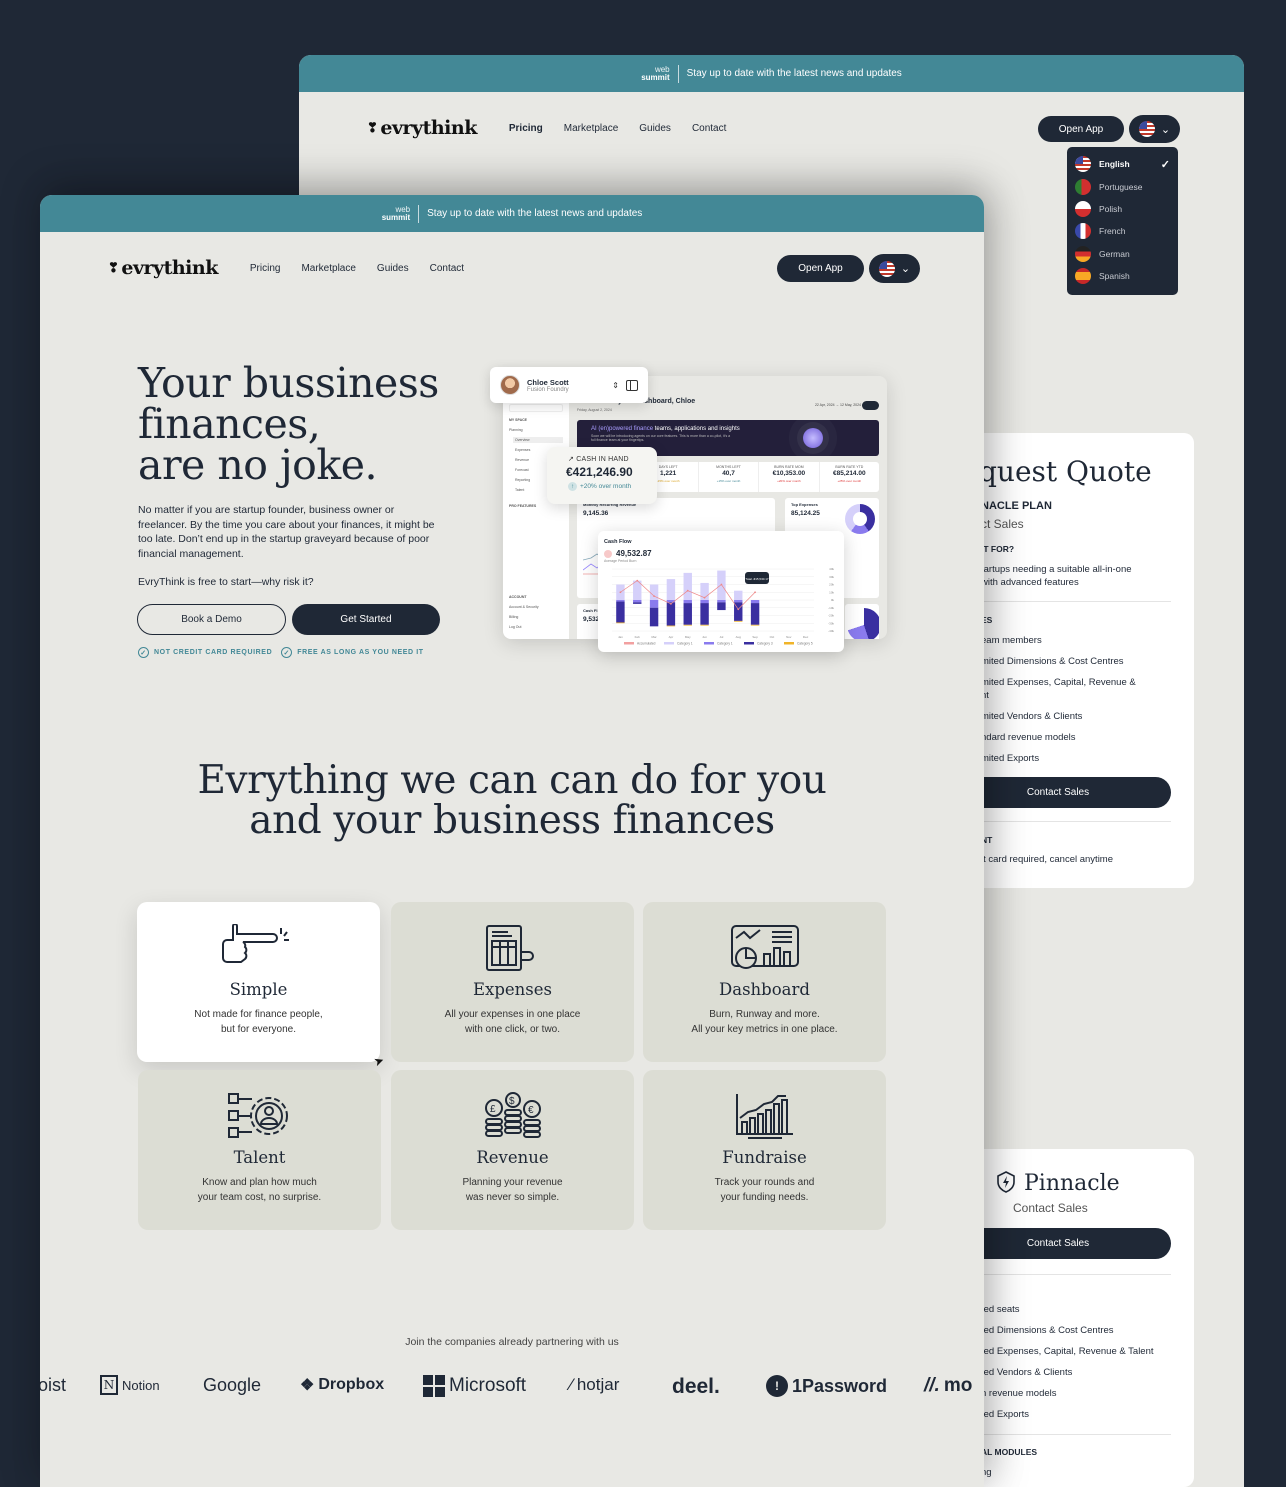 This screenshot has height=1487, width=1286. What do you see at coordinates (772, 637) in the screenshot?
I see `x-tick-label: Oct` at bounding box center [772, 637].